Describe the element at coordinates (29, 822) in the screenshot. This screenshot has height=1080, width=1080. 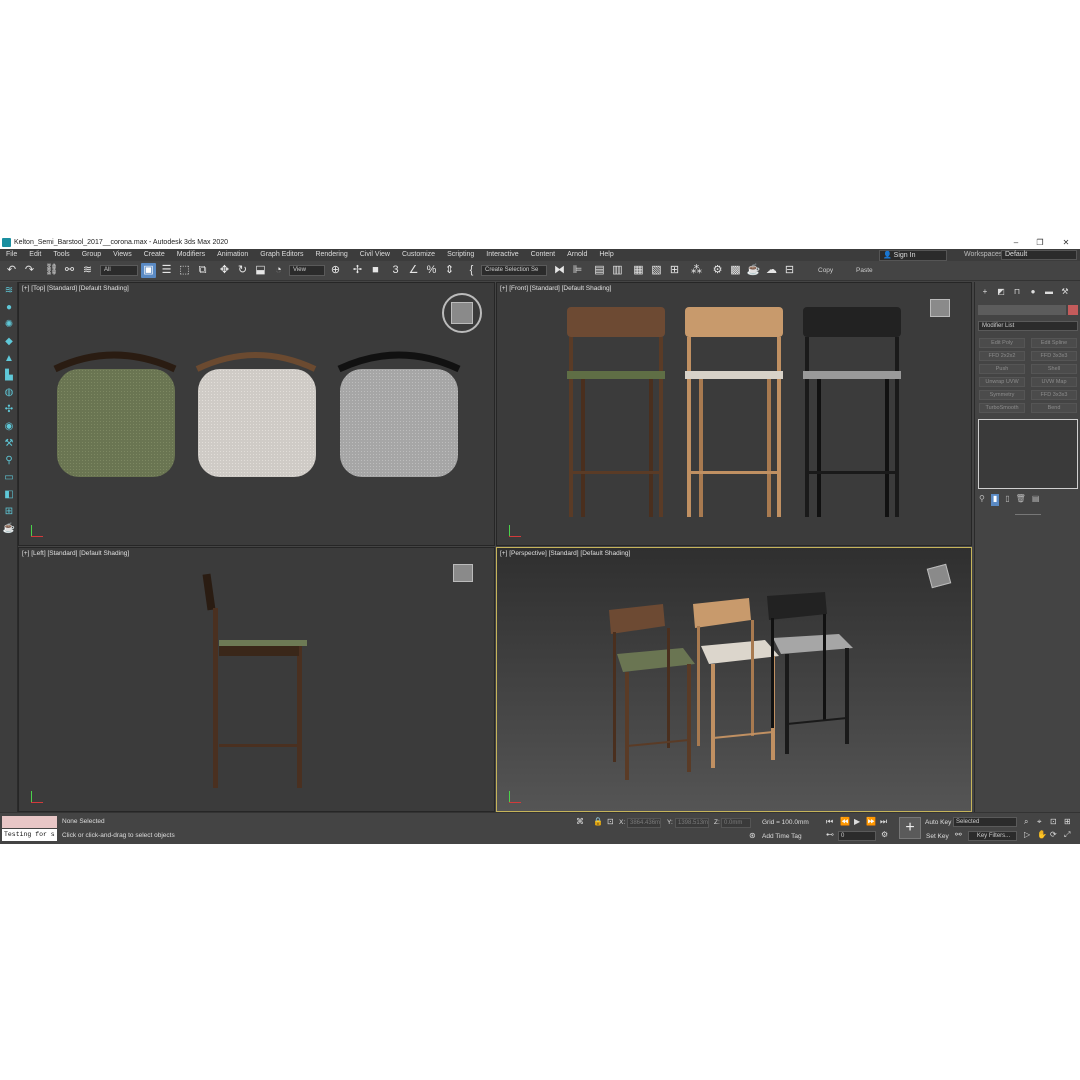
I see `maxscript-listener-output` at that location.